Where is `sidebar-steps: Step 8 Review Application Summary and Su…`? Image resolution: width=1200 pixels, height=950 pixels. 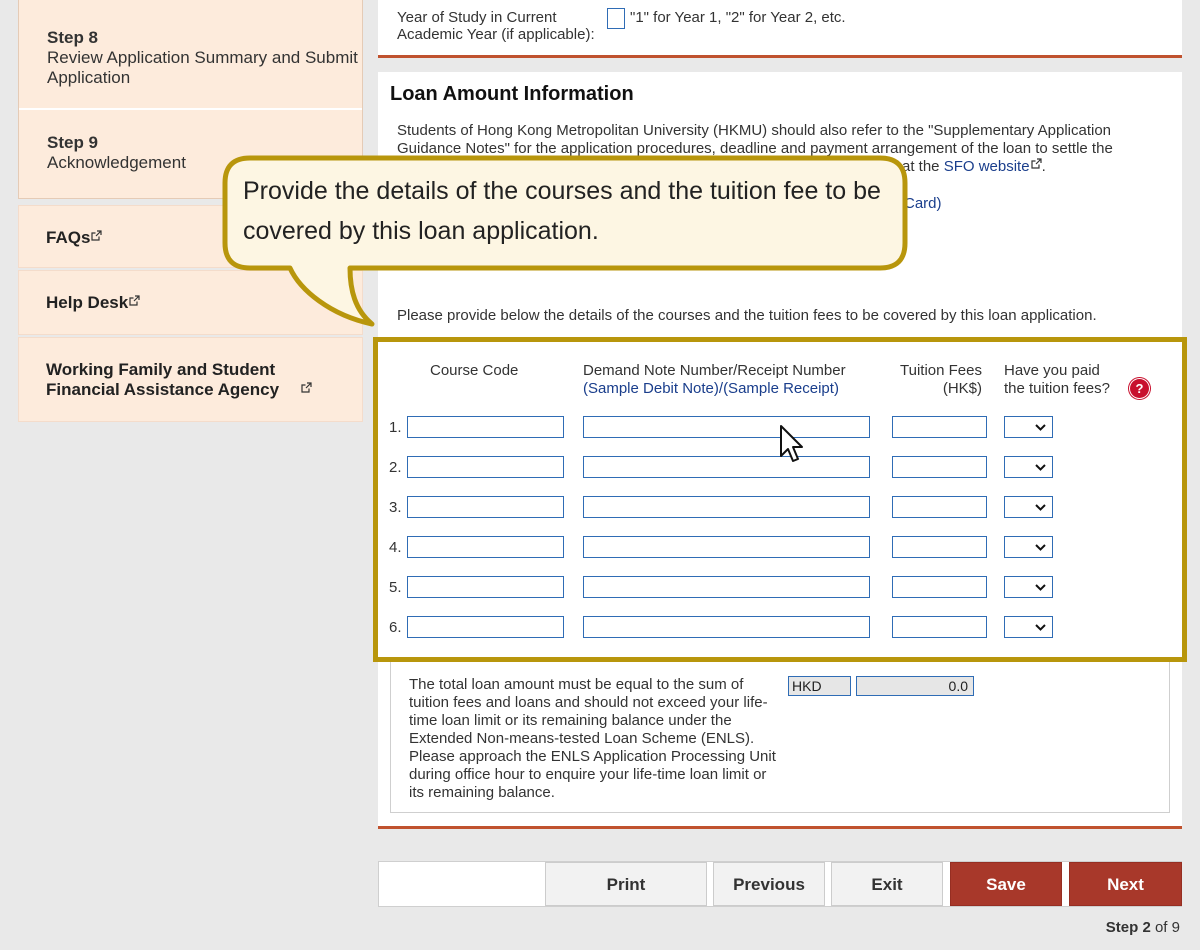
sidebar-steps: Step 8 Review Application Summary and Su… is located at coordinates (190, 99).